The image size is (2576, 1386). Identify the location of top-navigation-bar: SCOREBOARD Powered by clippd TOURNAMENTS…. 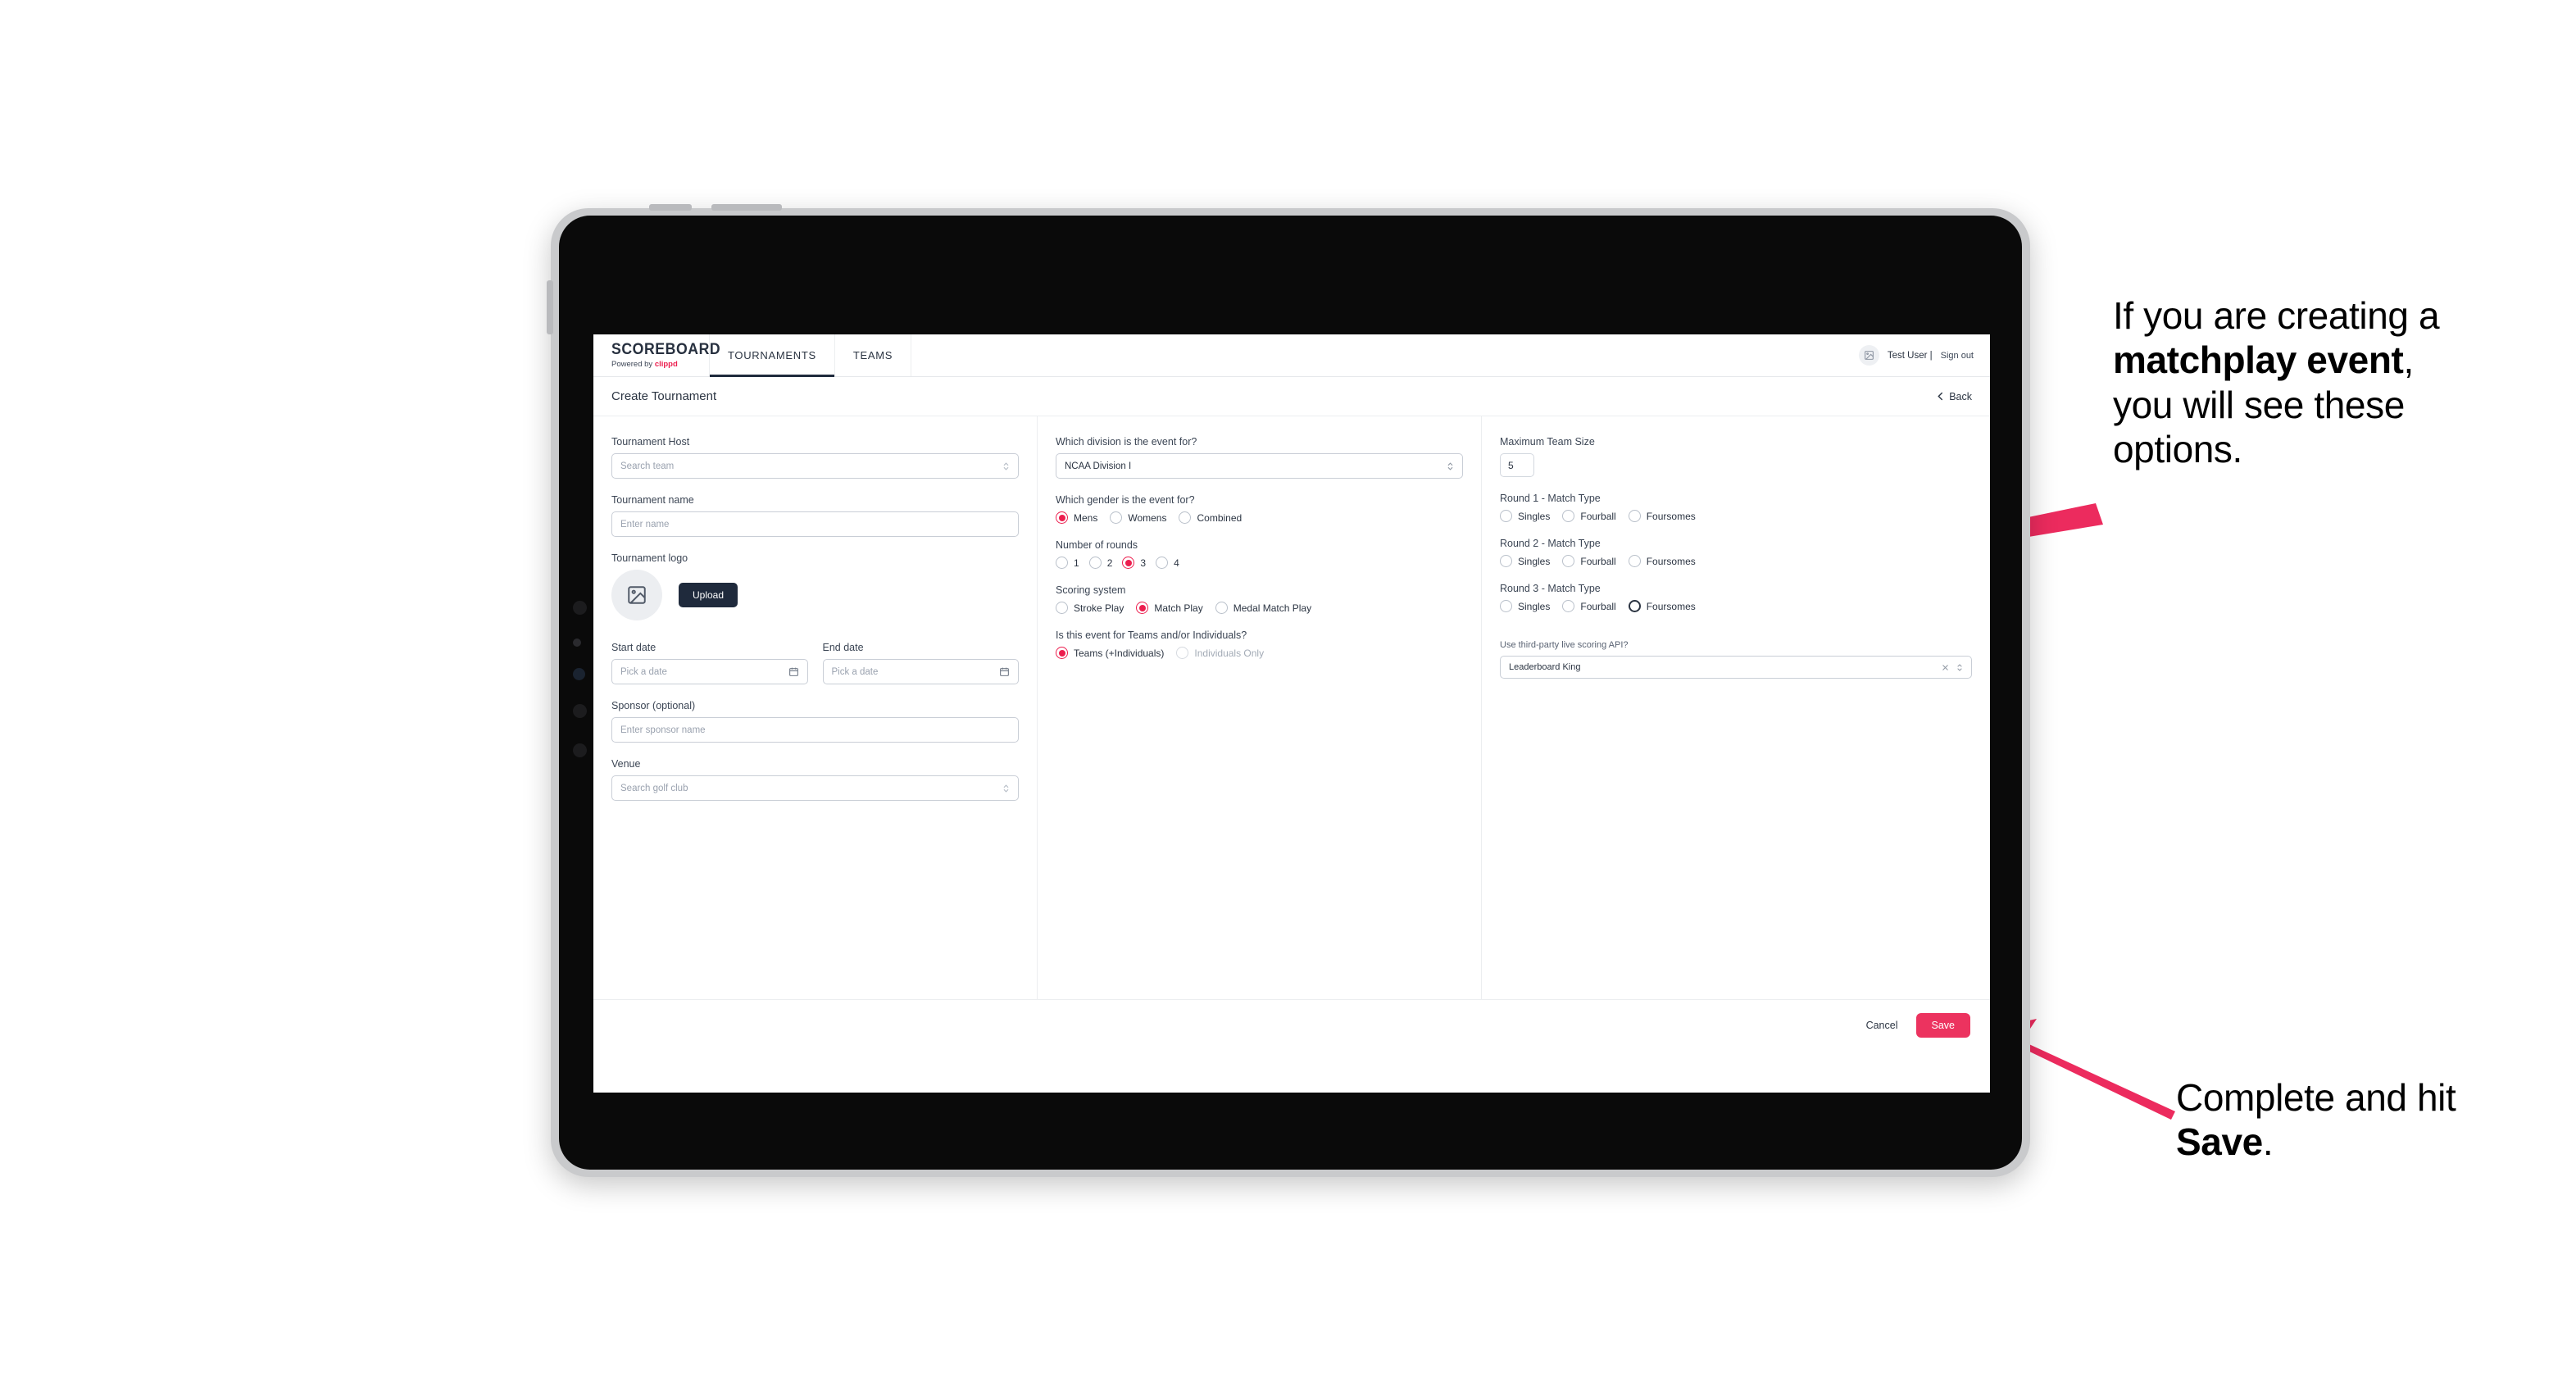
(1291, 355).